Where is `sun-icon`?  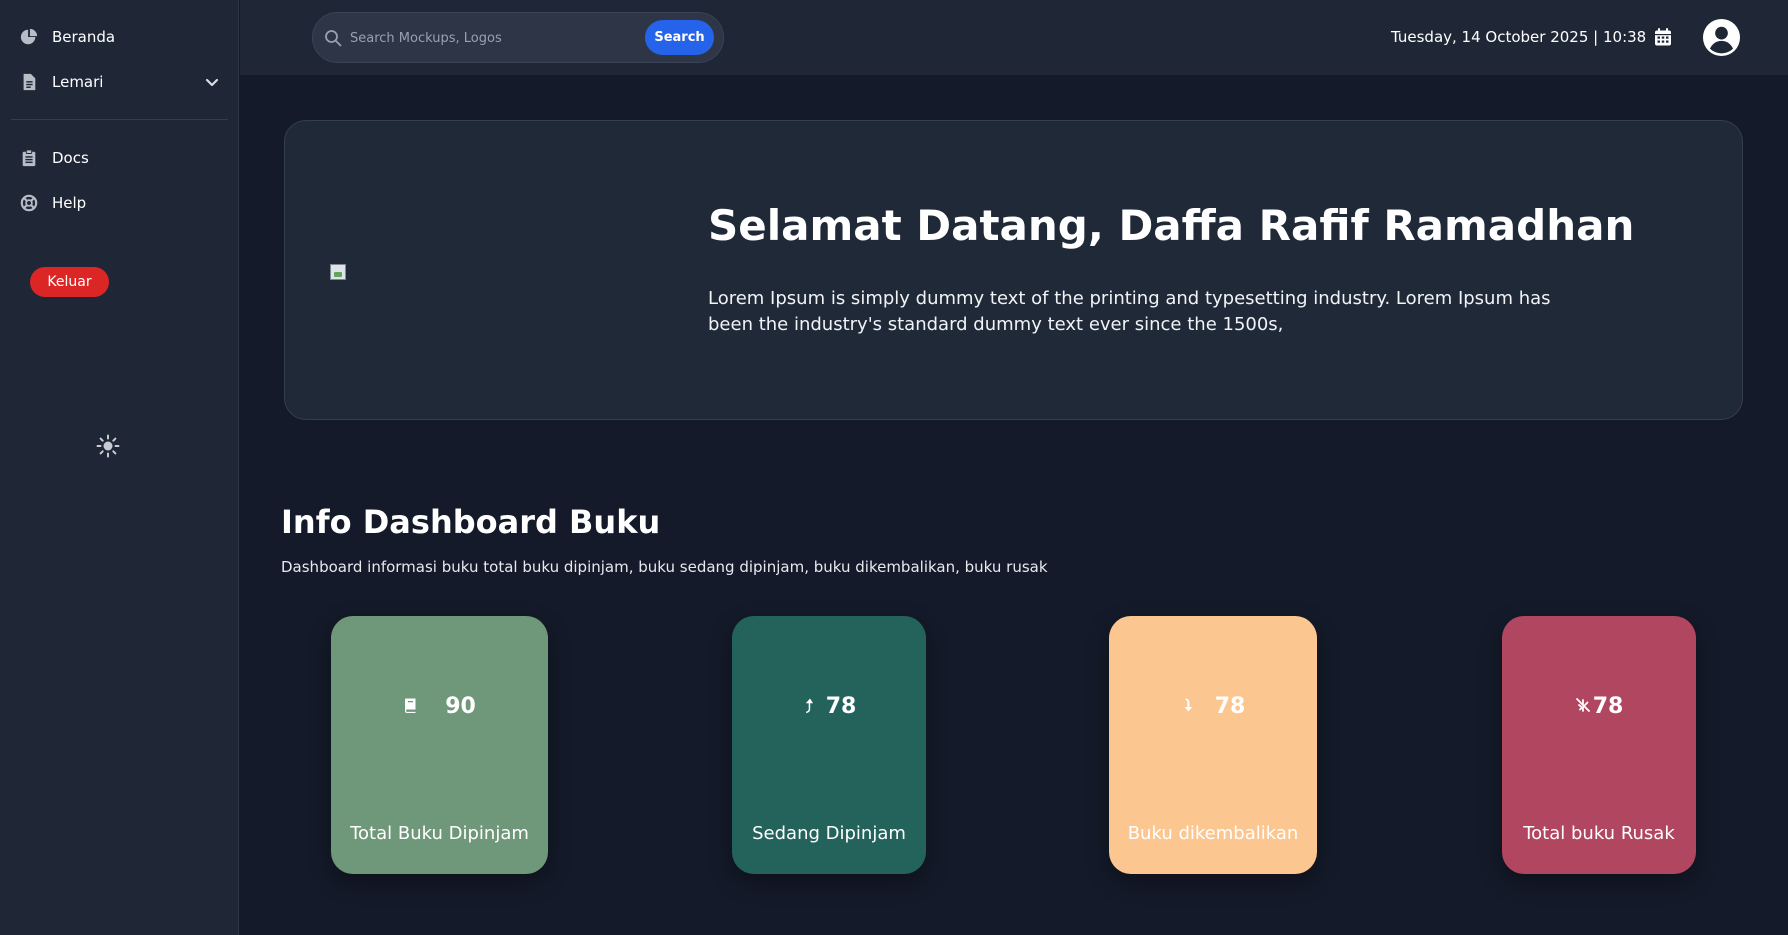 sun-icon is located at coordinates (108, 446).